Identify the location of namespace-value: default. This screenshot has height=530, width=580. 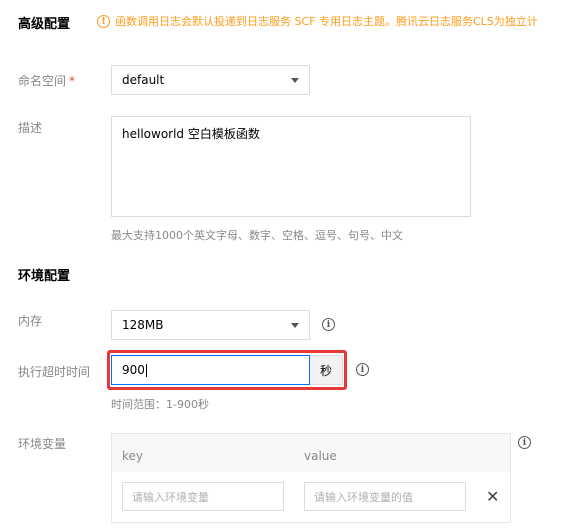
(143, 80).